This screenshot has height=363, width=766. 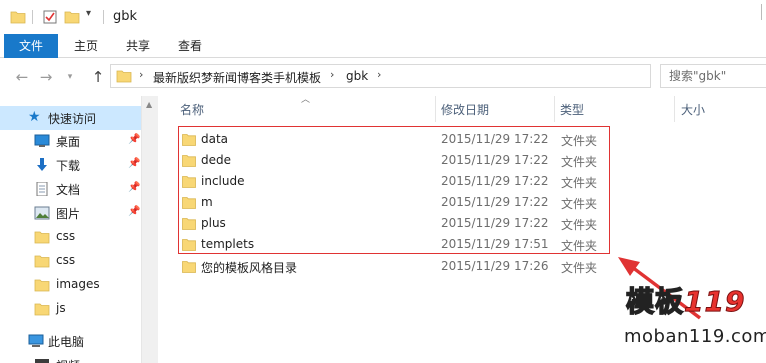 I want to click on desktop-icon, so click(x=42, y=140).